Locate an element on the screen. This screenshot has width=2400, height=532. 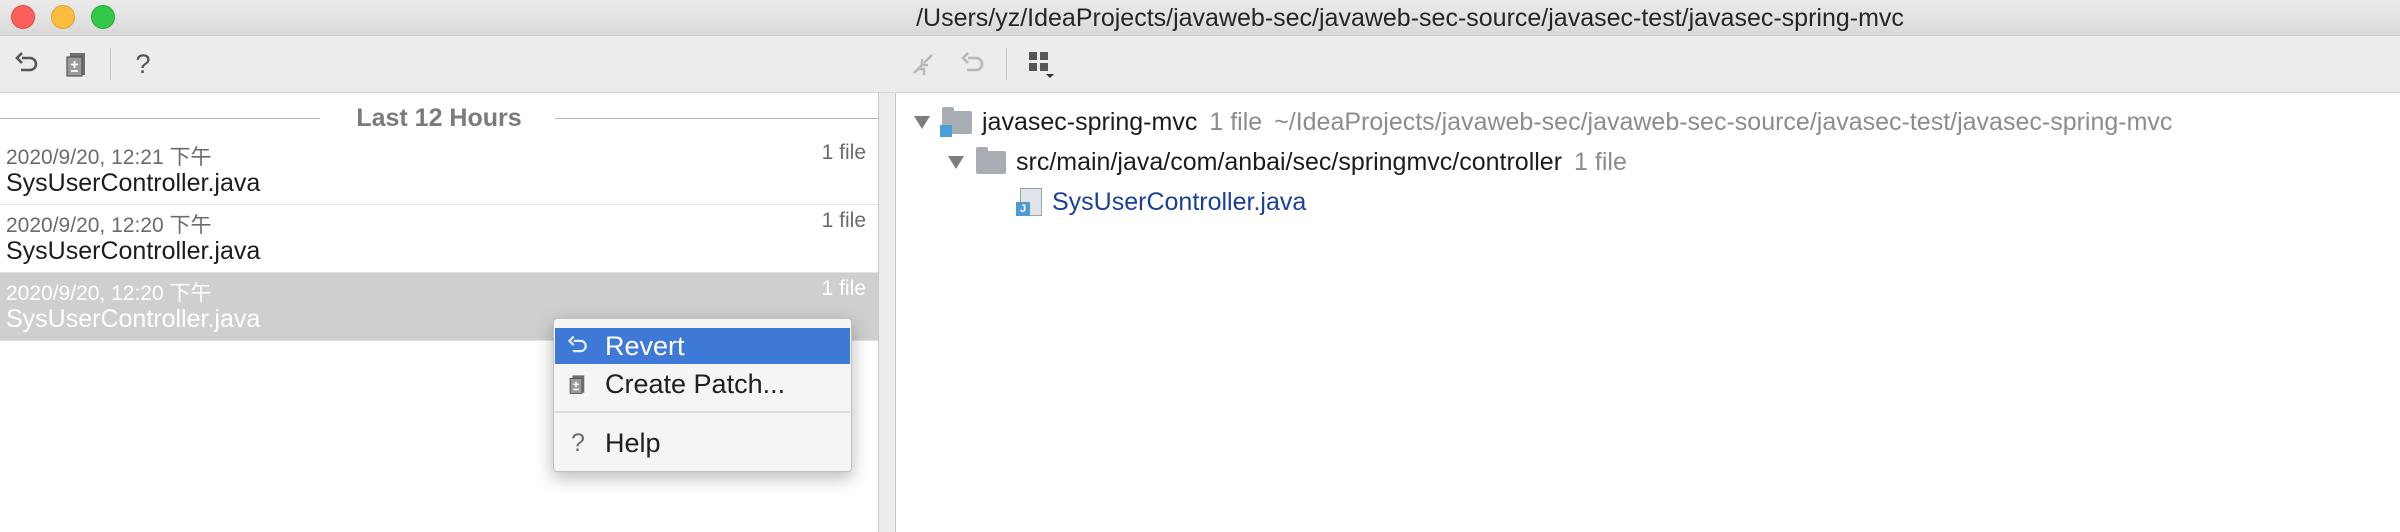
file-name: SysUserController.java is located at coordinates (1179, 201).